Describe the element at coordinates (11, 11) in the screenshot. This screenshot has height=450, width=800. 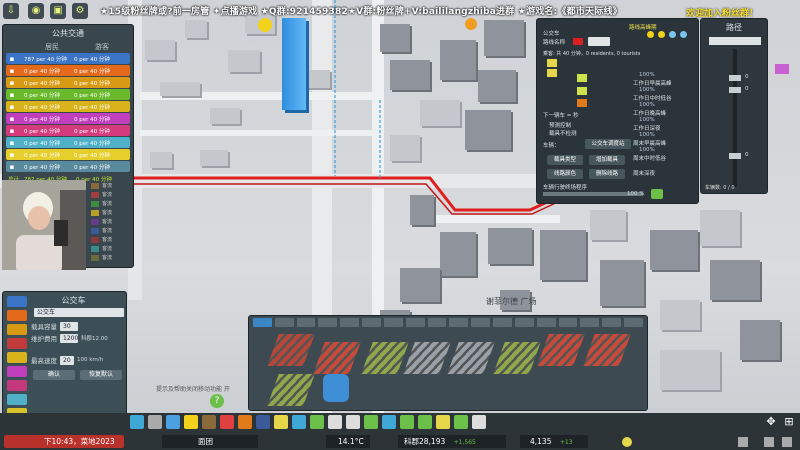
I see `download-icon: ⇩` at that location.